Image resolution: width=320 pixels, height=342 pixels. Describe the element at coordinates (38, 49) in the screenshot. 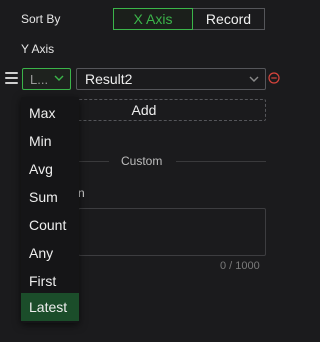

I see `y-axis-label: Y Axis` at that location.